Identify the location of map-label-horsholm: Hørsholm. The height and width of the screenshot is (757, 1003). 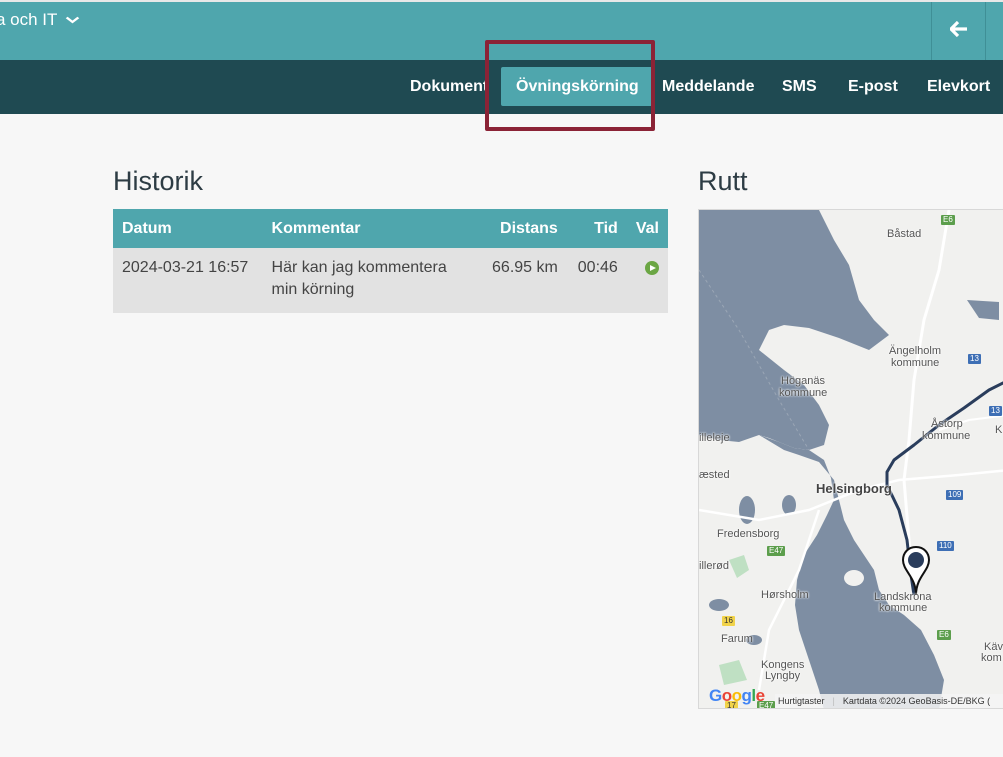
(785, 595).